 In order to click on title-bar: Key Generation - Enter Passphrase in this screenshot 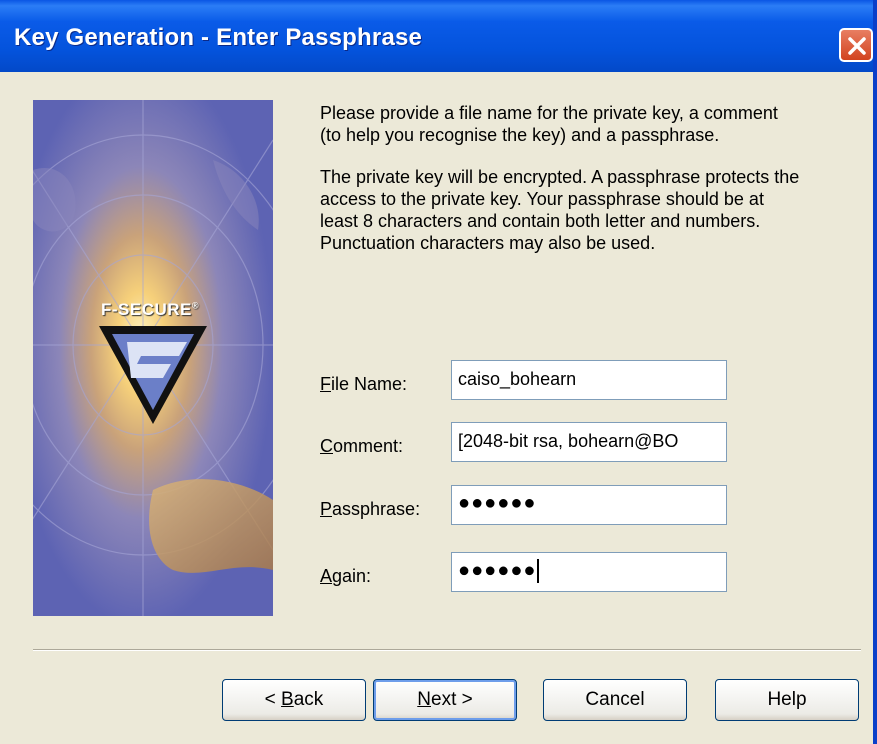, I will do `click(436, 36)`.